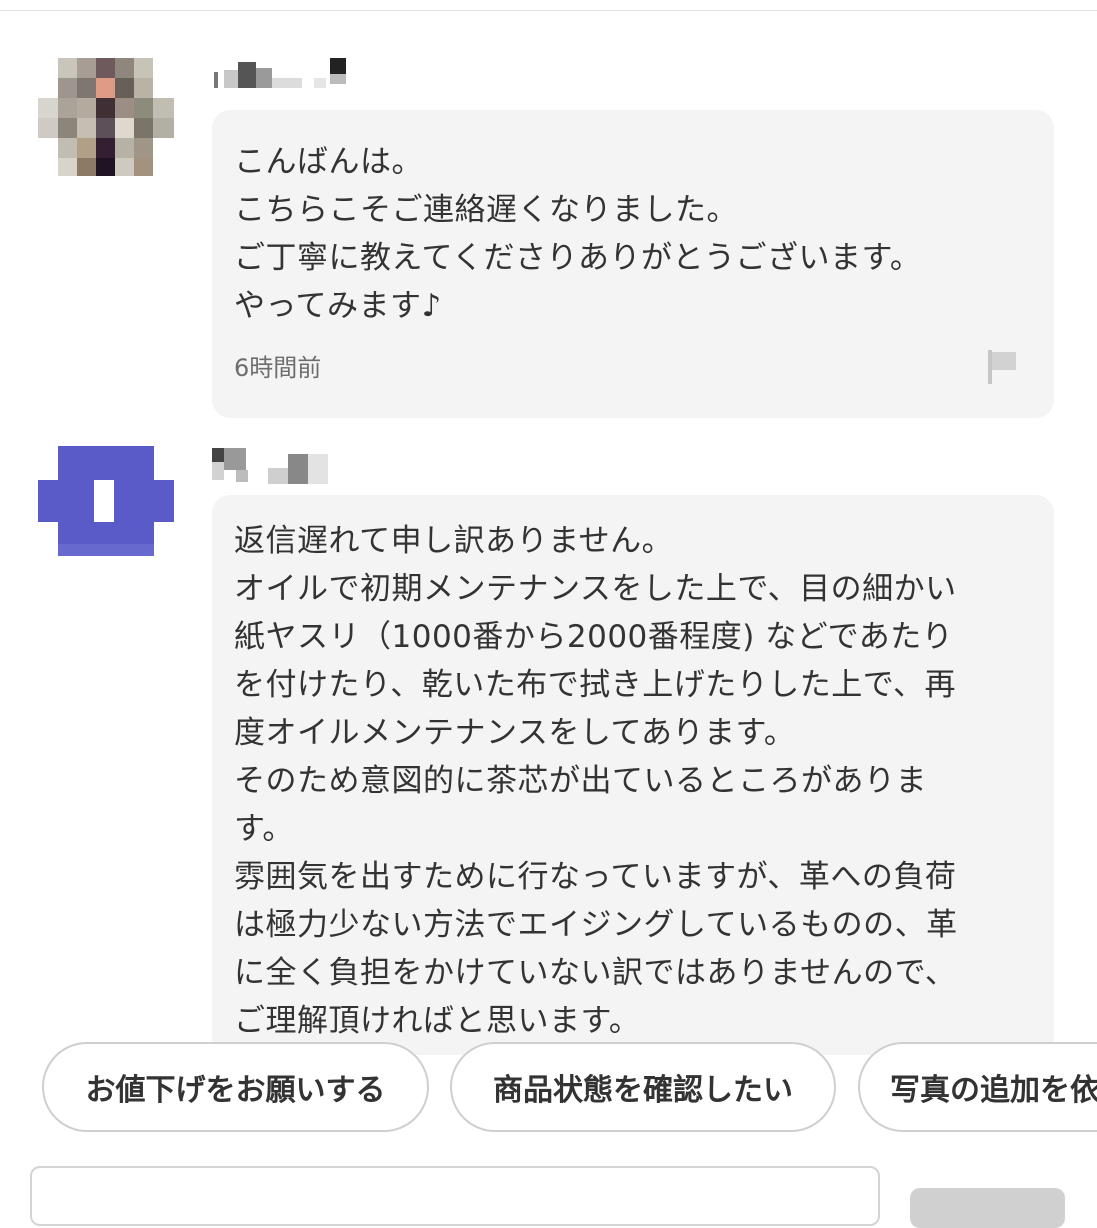 This screenshot has height=1228, width=1097. I want to click on message-line: ご丁寧に教えてくださりありがとうございます。, so click(578, 258).